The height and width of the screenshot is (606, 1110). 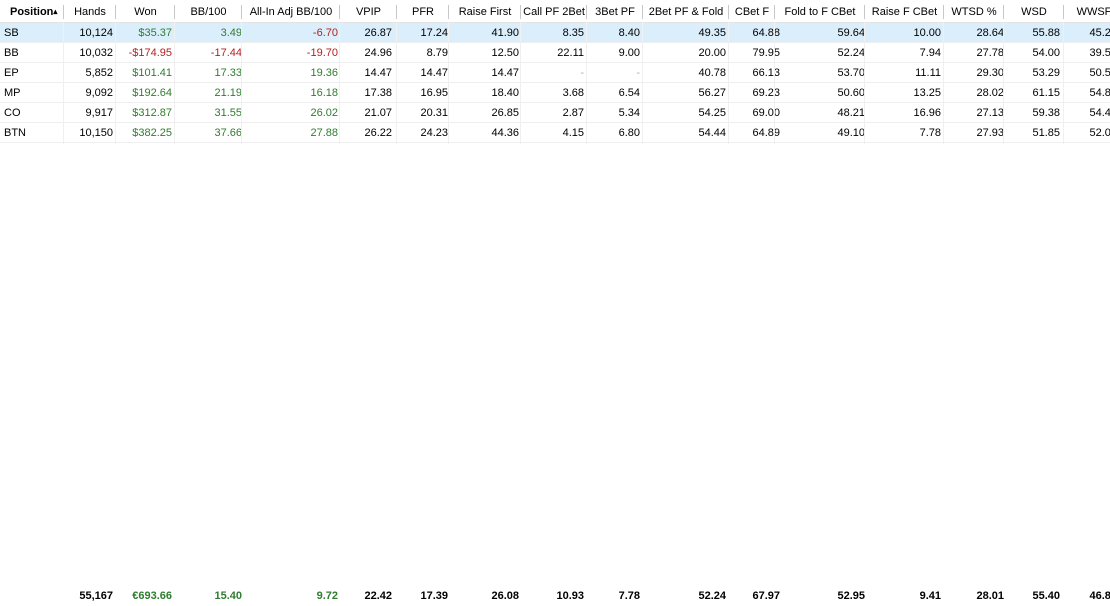 What do you see at coordinates (228, 596) in the screenshot?
I see `total-bb-100: 15.40` at bounding box center [228, 596].